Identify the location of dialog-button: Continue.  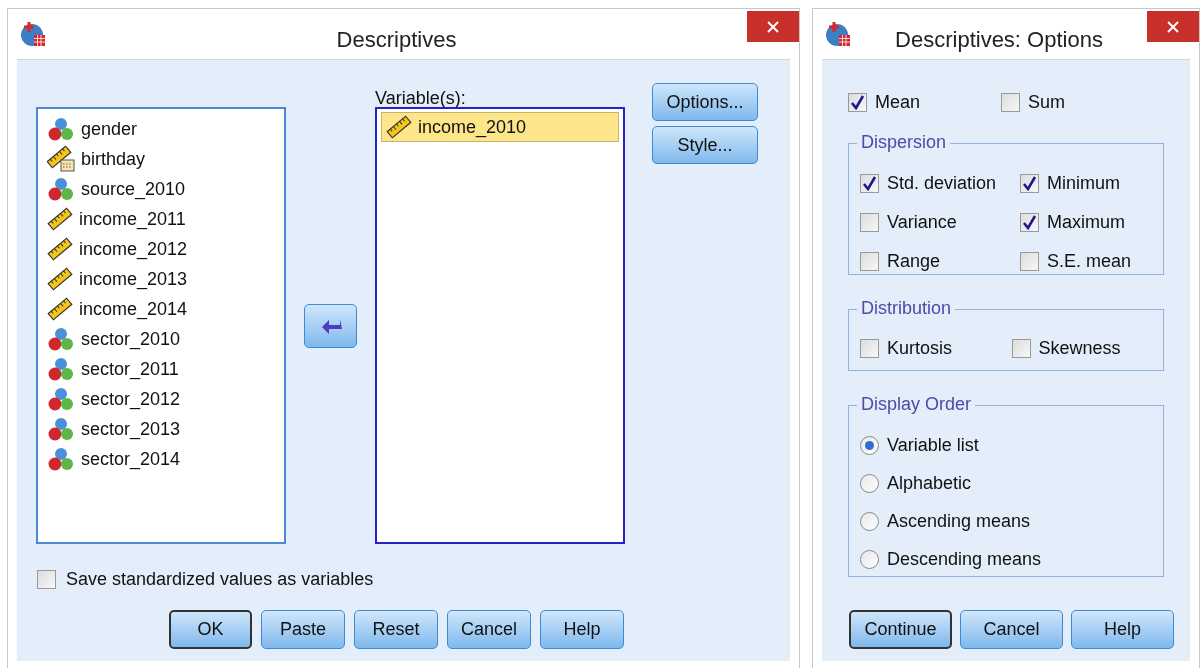
(900, 629).